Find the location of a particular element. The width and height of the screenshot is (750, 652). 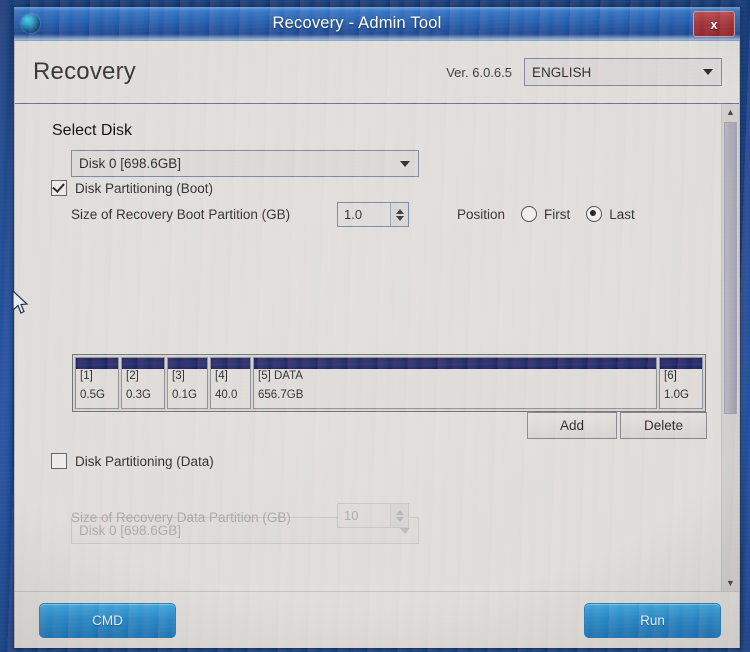

data-partition-size-label: Size of Recovery Data Partition (GB) is located at coordinates (181, 517).